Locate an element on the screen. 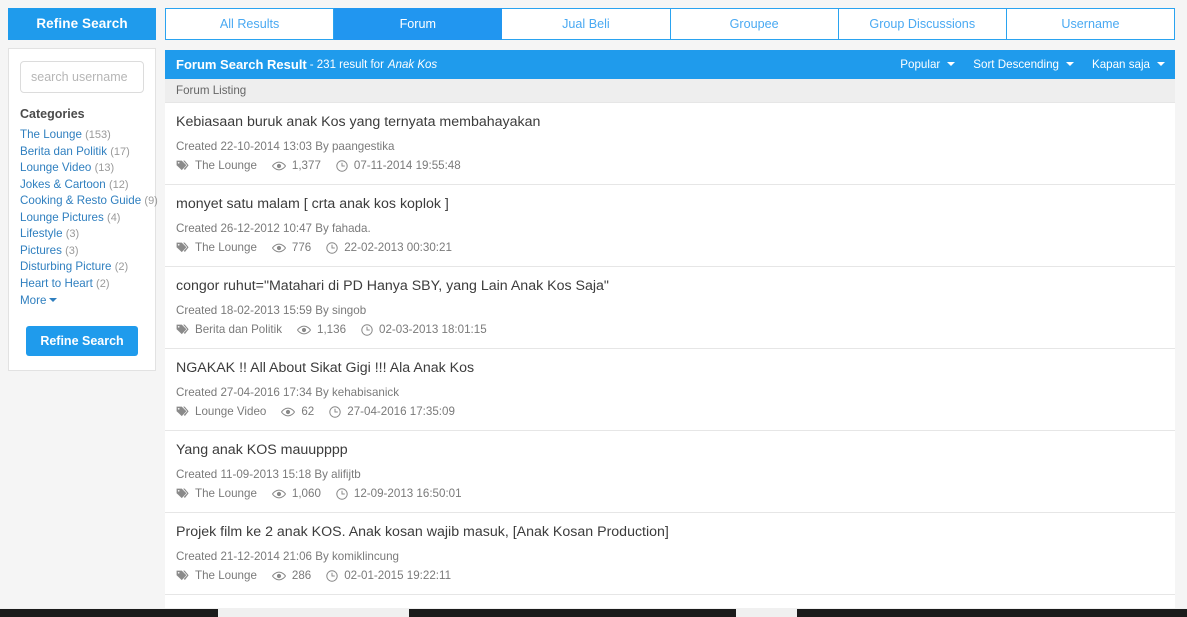  result-created: Created 22-10-2014 13:03 By paangestika is located at coordinates (285, 146).